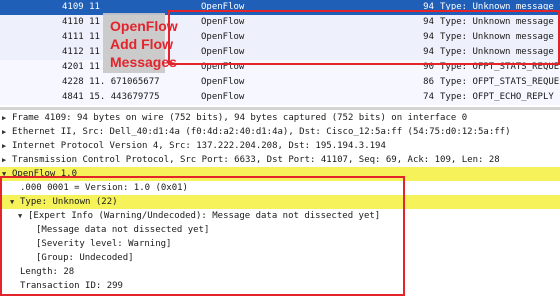 Image resolution: width=560 pixels, height=296 pixels. I want to click on detail-tree-item: [Message data not dissected yet], so click(280, 230).